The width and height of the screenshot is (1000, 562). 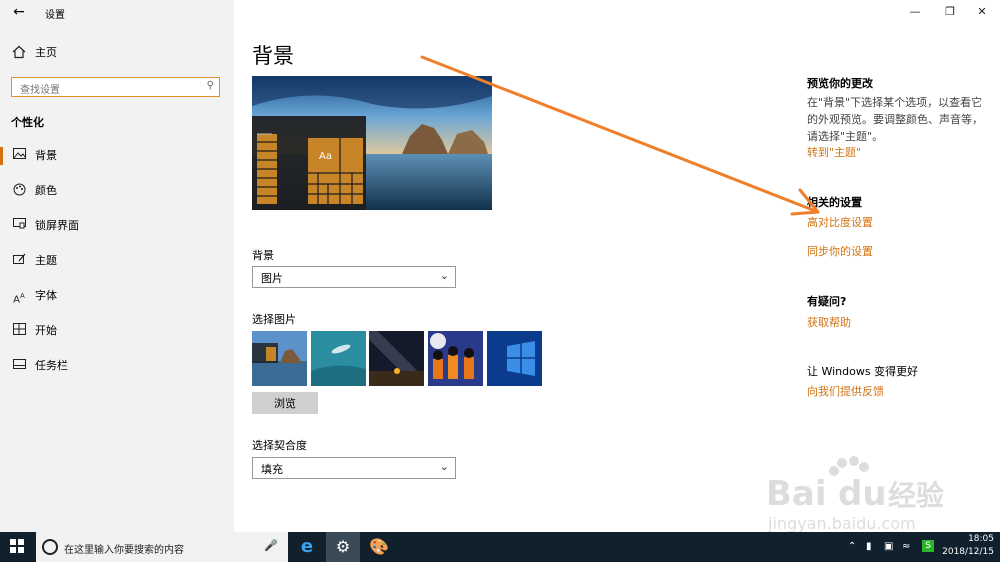 I want to click on battery-icon: ▮, so click(x=869, y=546).